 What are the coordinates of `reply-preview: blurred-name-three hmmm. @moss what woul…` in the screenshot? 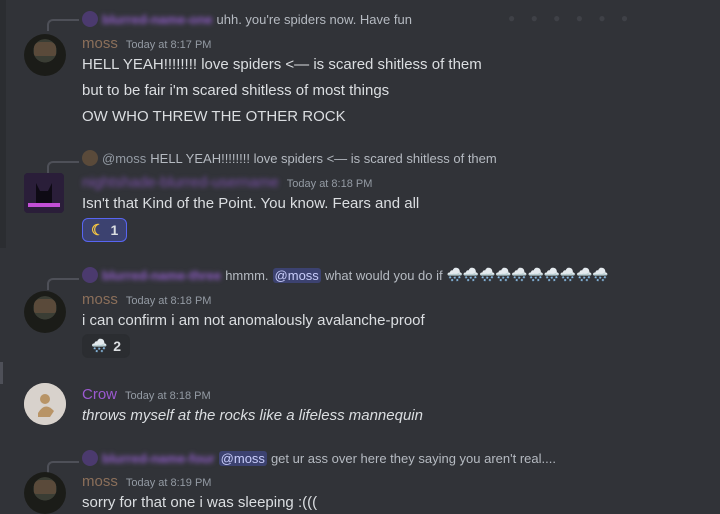 It's located at (345, 275).